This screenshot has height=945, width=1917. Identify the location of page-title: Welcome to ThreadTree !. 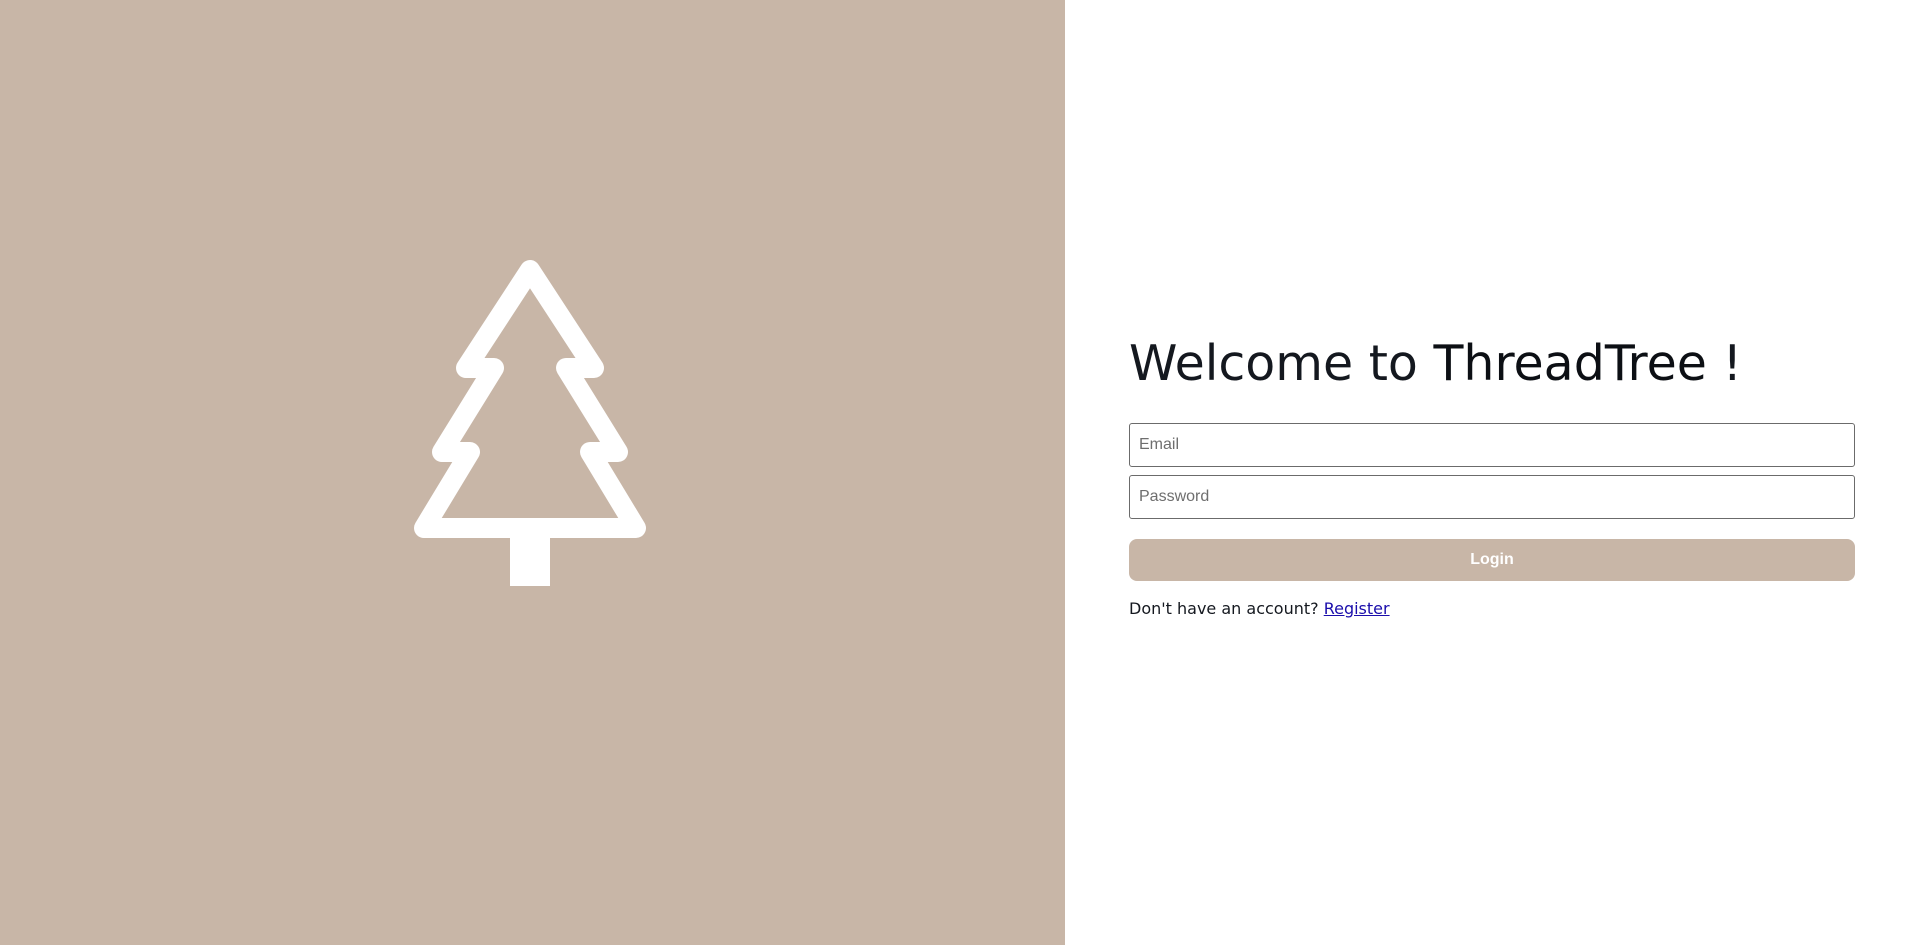
(1492, 364).